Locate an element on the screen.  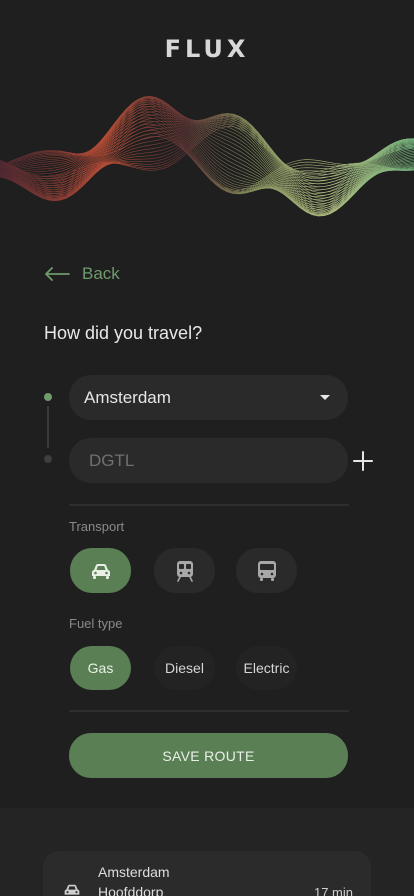
origin-dot is located at coordinates (48, 397).